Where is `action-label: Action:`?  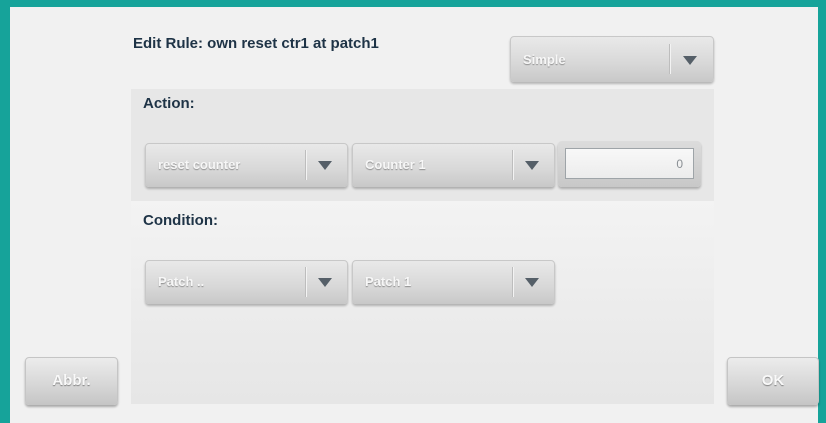 action-label: Action: is located at coordinates (169, 103).